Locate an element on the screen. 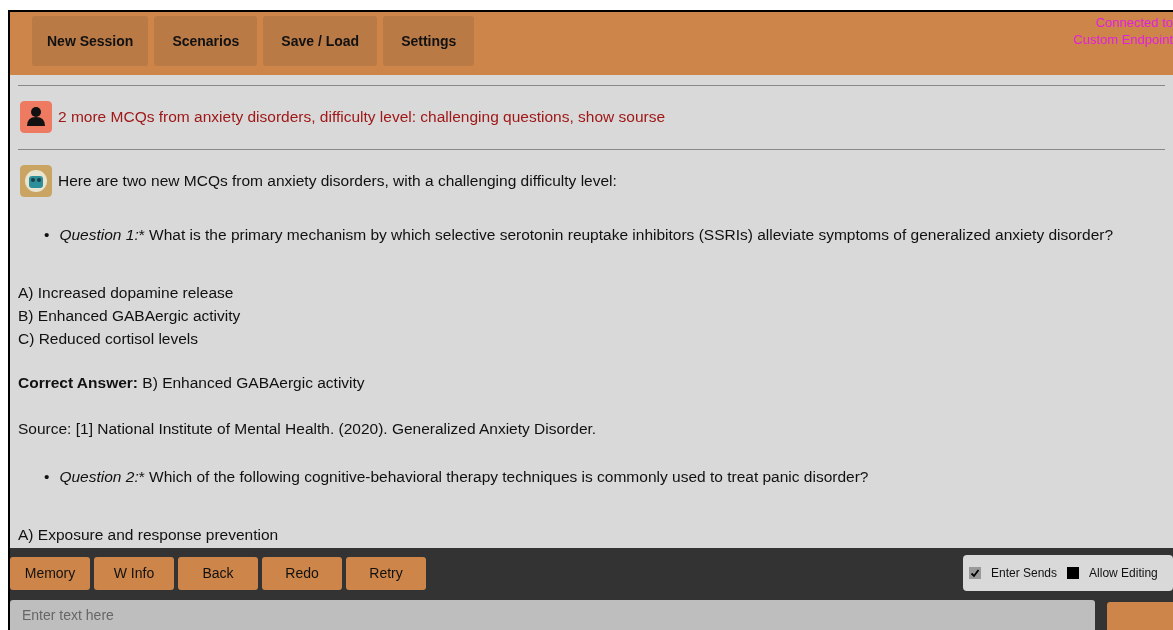  menu-button: Save / Load is located at coordinates (320, 41).